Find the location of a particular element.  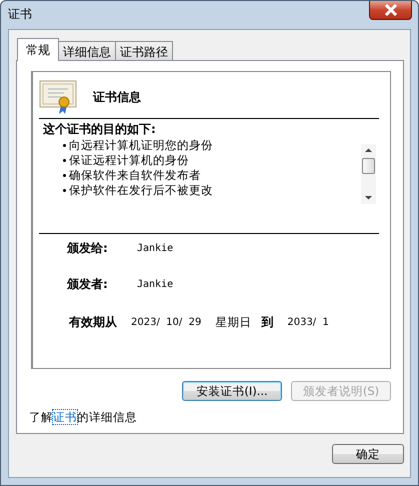

purpose-item: 保护软件在发行后不被更改 is located at coordinates (138, 190).